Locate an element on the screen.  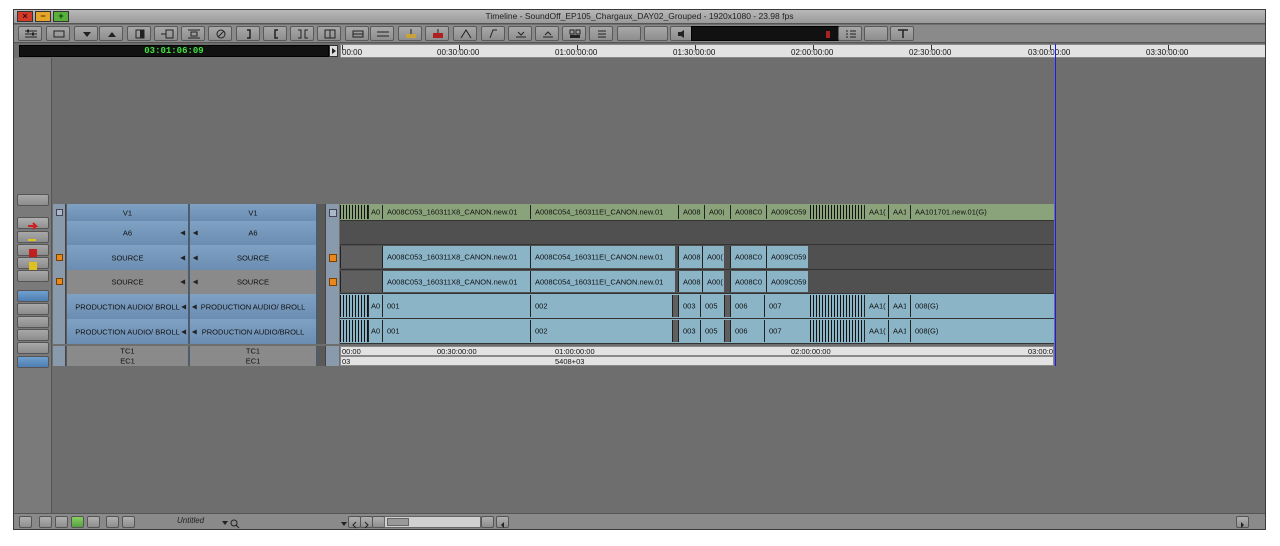
ripple-icon is located at coordinates (547, 33).